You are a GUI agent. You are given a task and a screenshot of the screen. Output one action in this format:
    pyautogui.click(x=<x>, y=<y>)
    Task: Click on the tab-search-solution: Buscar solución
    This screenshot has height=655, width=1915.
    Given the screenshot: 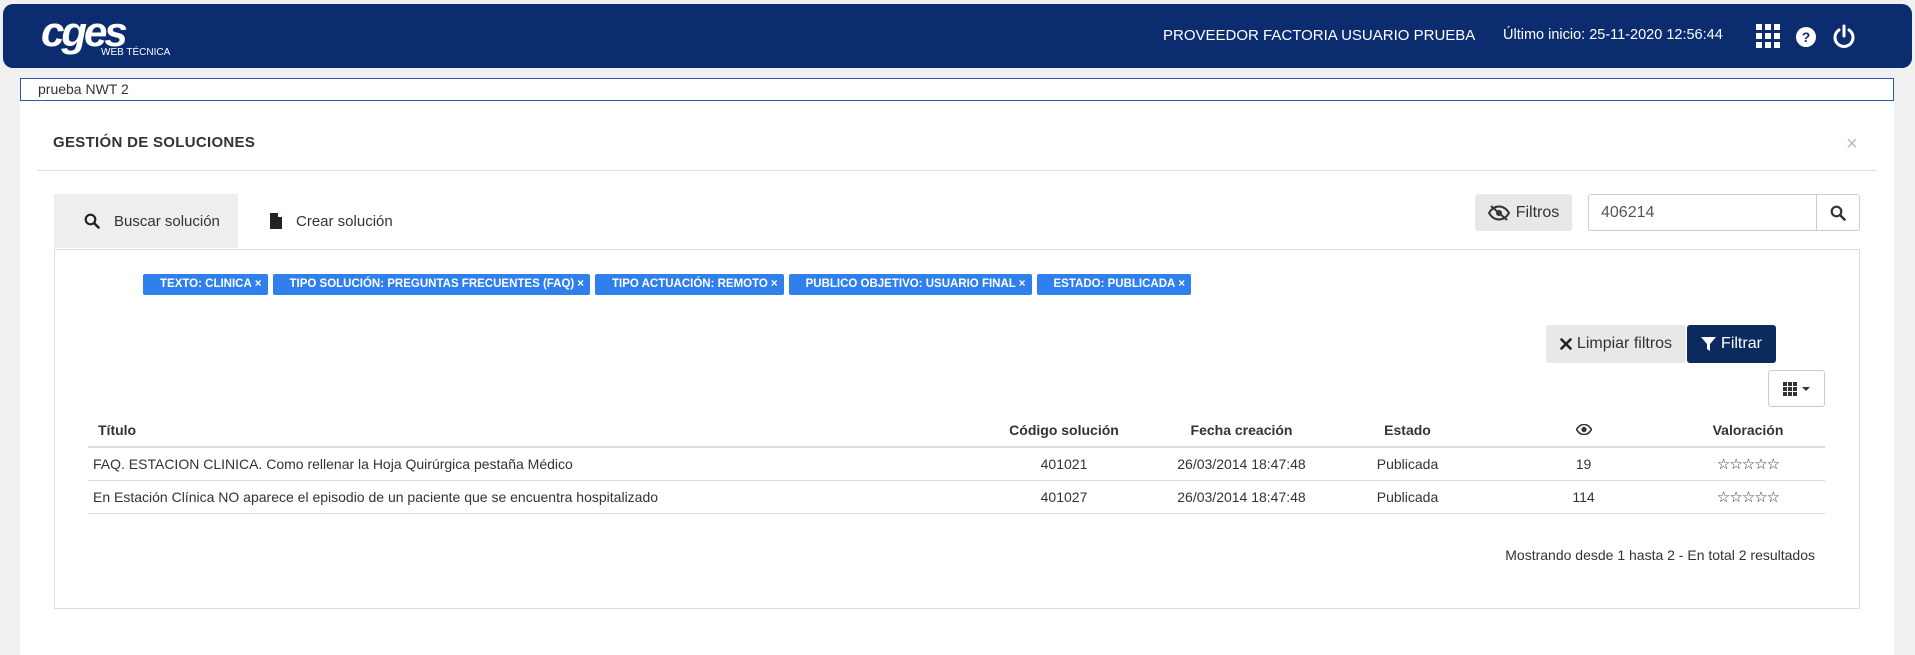 What is the action you would take?
    pyautogui.click(x=146, y=221)
    